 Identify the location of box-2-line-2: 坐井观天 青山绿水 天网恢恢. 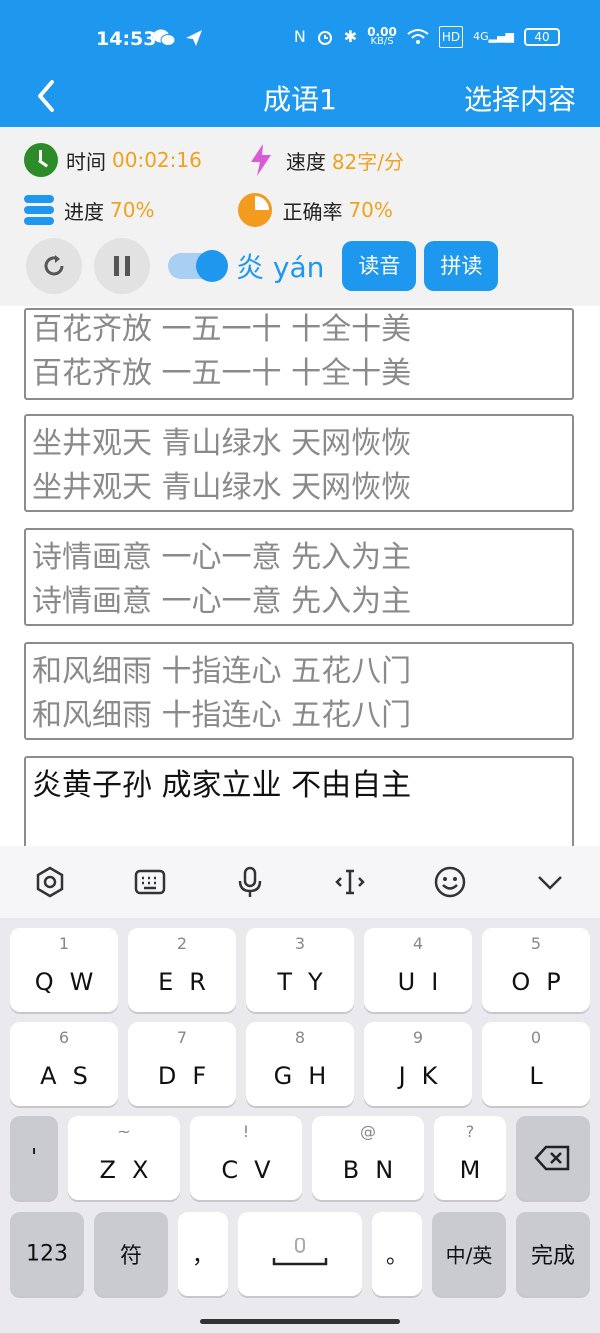
(222, 487).